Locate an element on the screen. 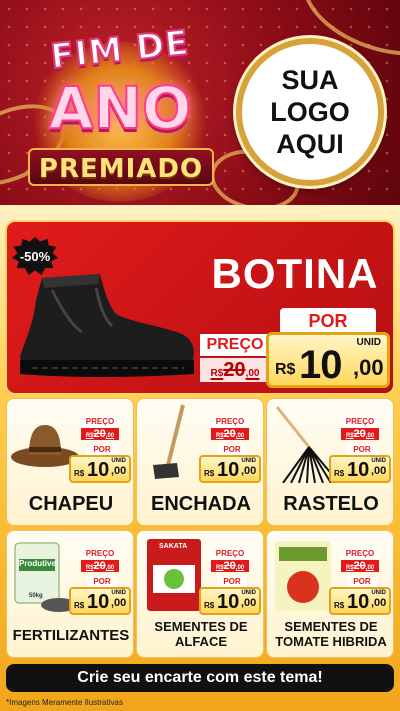 This screenshot has height=711, width=400. campaign-title: FIM DE ANO PREMIADO is located at coordinates (120, 112).